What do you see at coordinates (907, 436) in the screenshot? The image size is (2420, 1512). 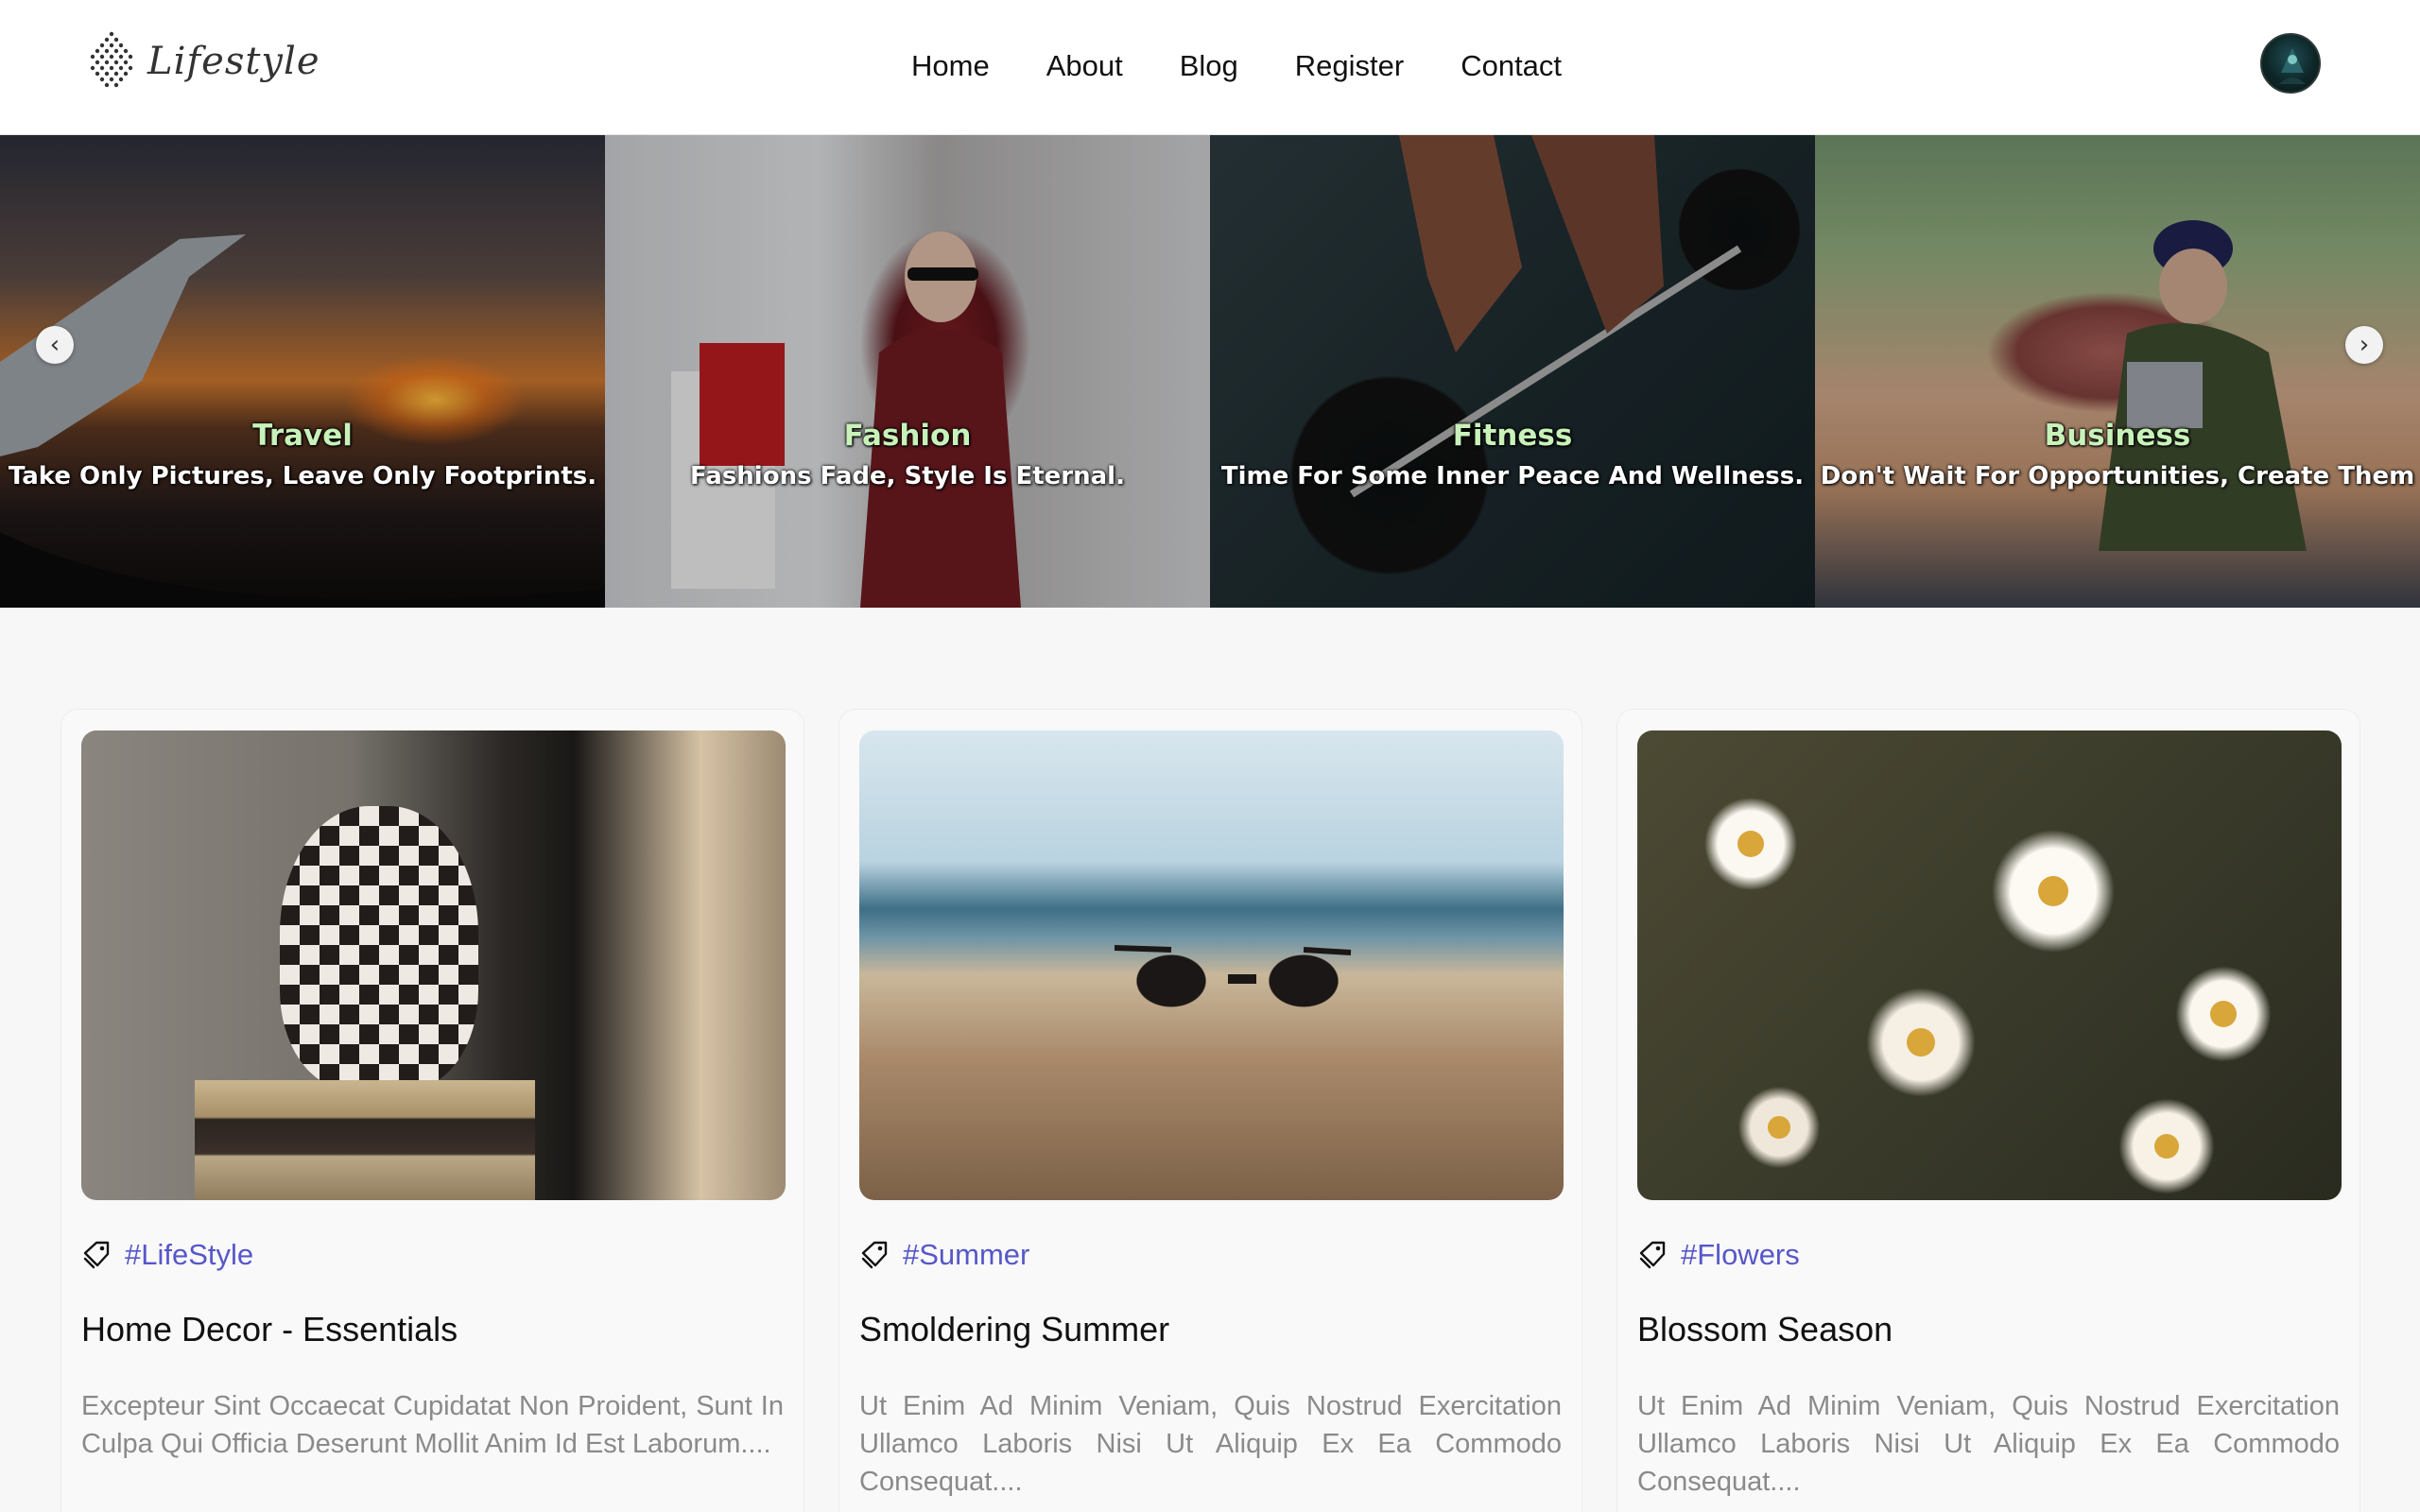 I see `slide-title: Fashion` at bounding box center [907, 436].